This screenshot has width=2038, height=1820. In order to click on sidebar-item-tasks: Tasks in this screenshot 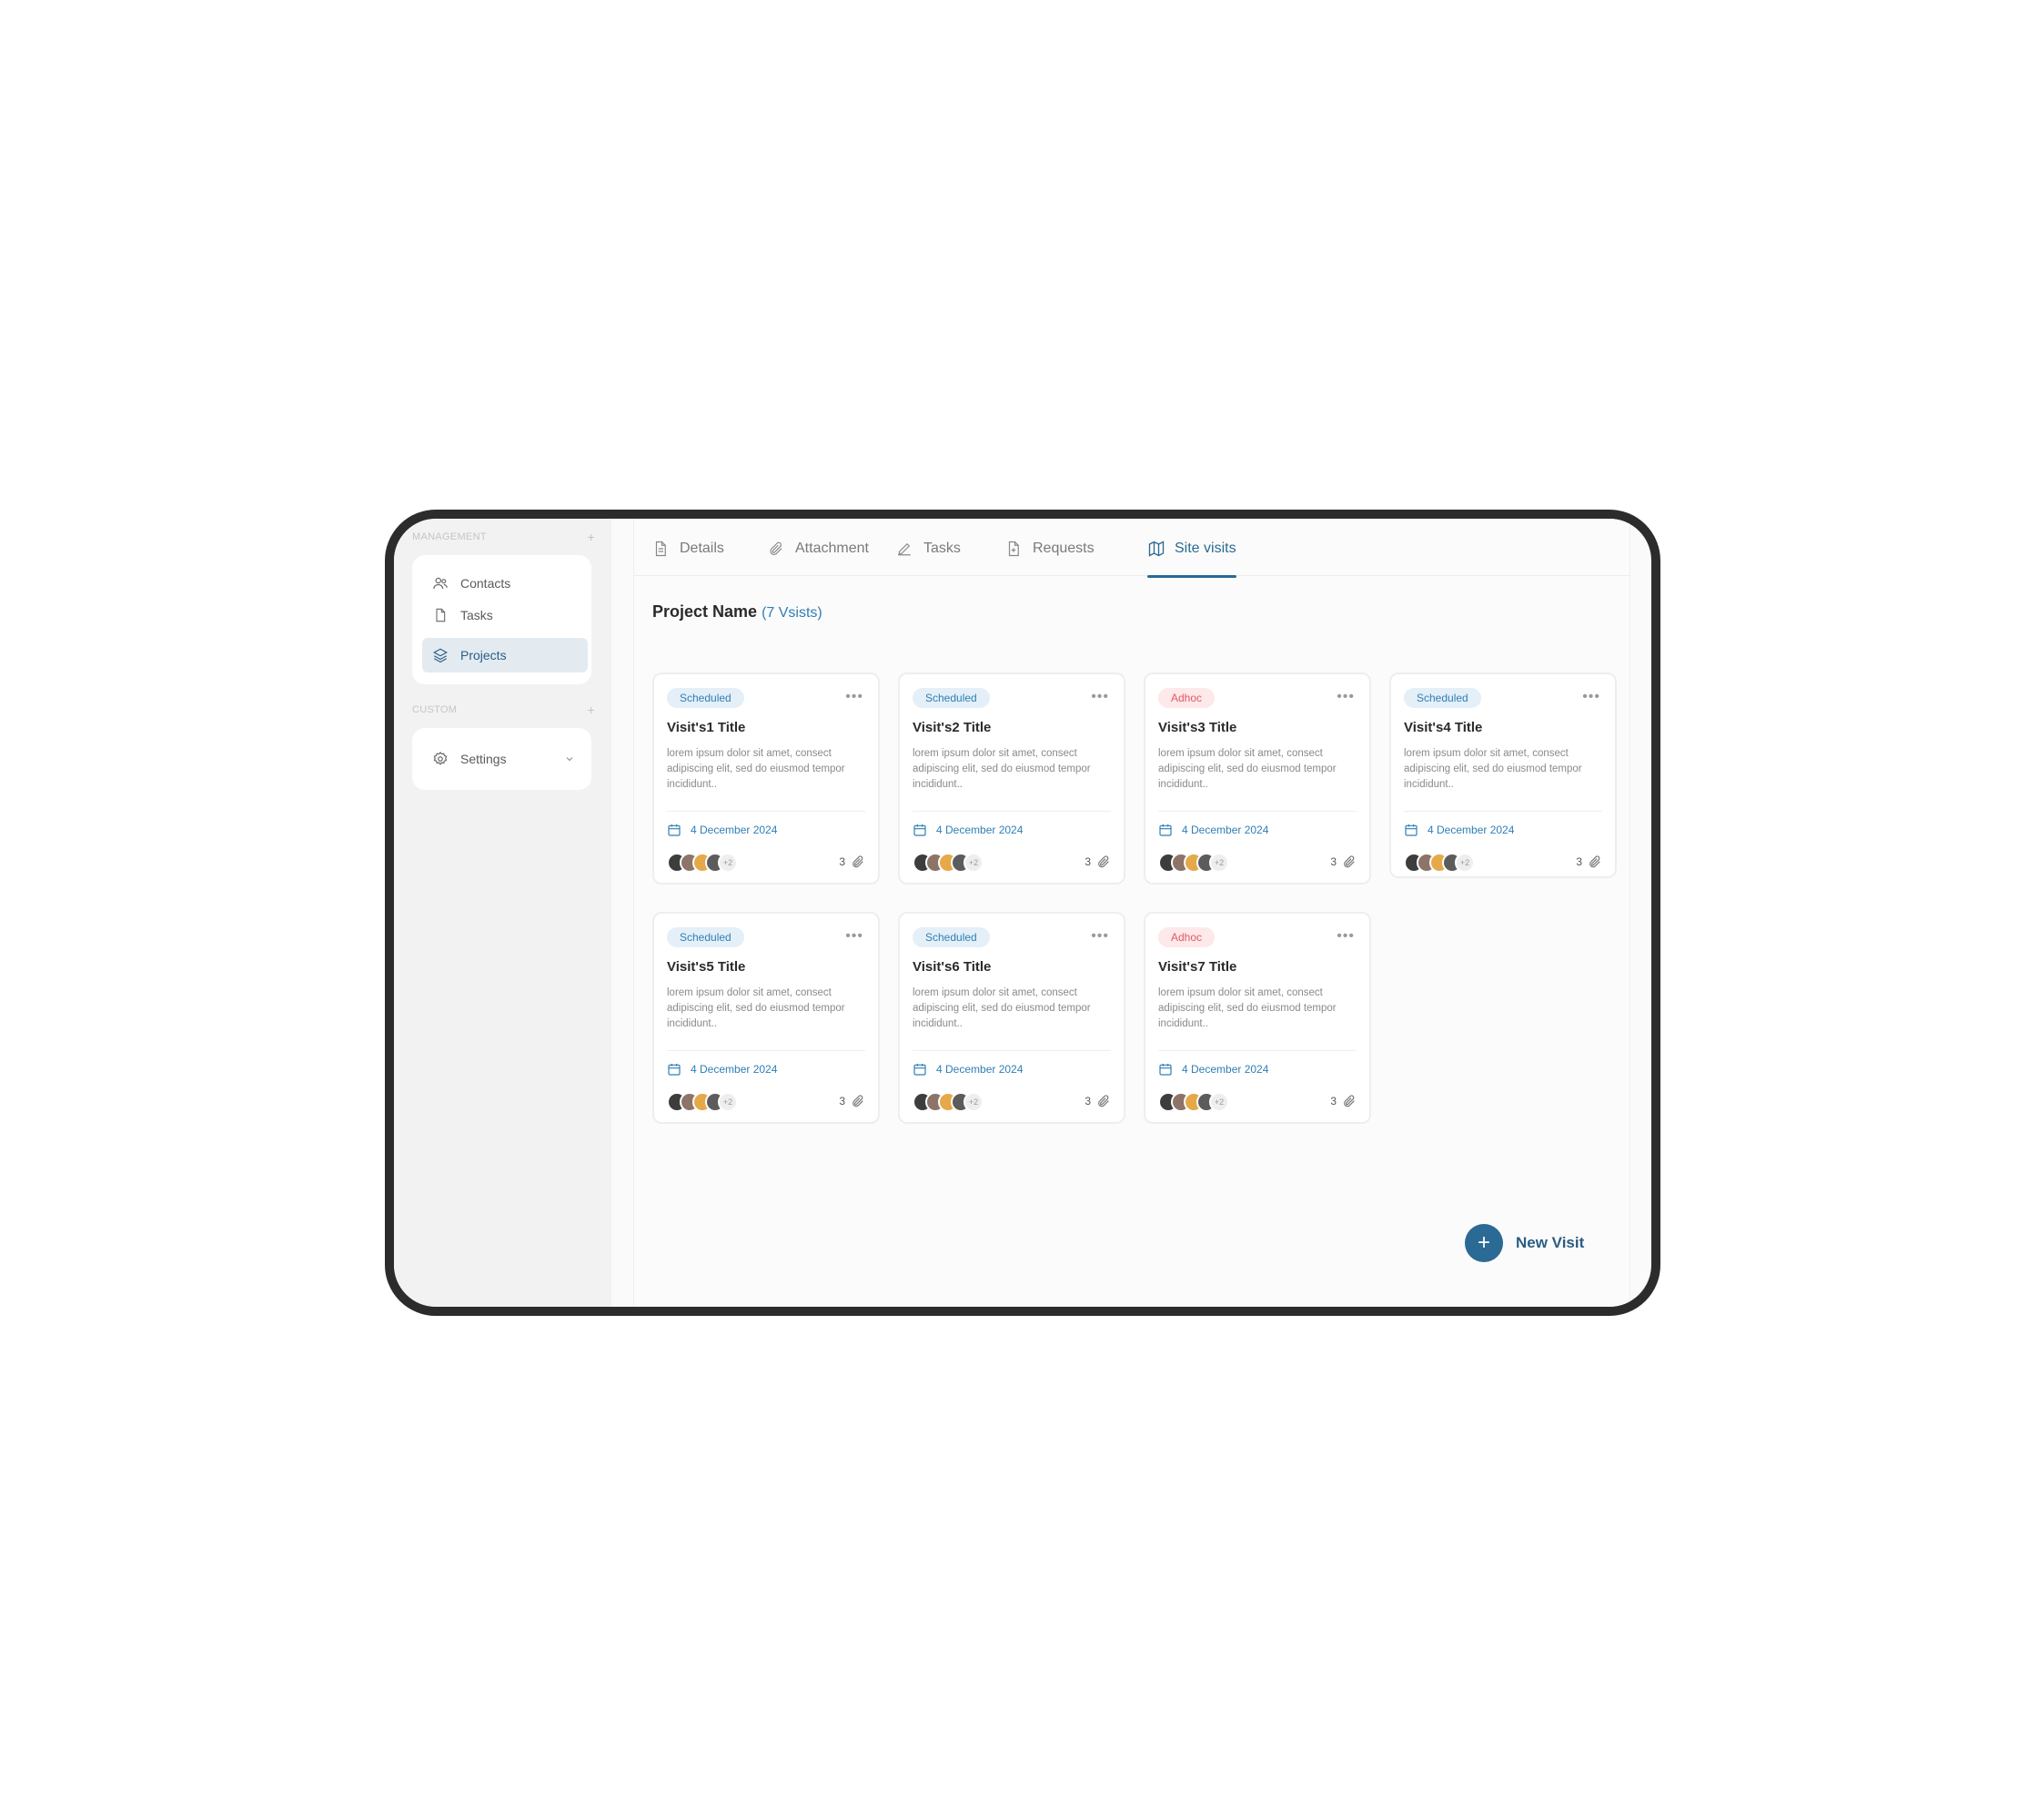, I will do `click(505, 615)`.